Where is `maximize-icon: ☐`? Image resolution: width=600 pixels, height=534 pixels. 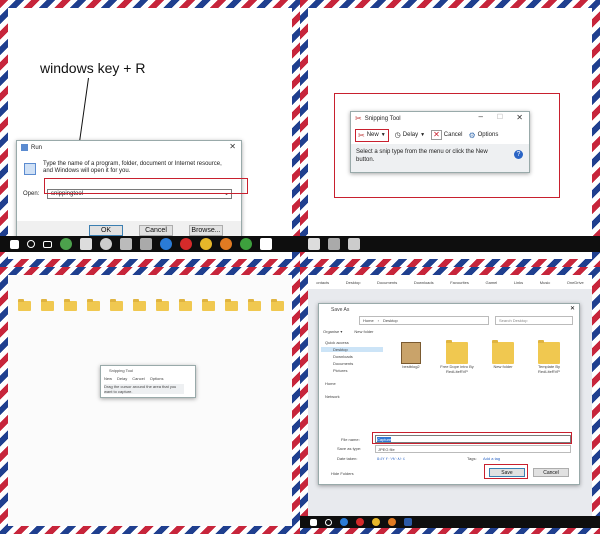
maximize-icon: ☐ is located at coordinates (500, 117).